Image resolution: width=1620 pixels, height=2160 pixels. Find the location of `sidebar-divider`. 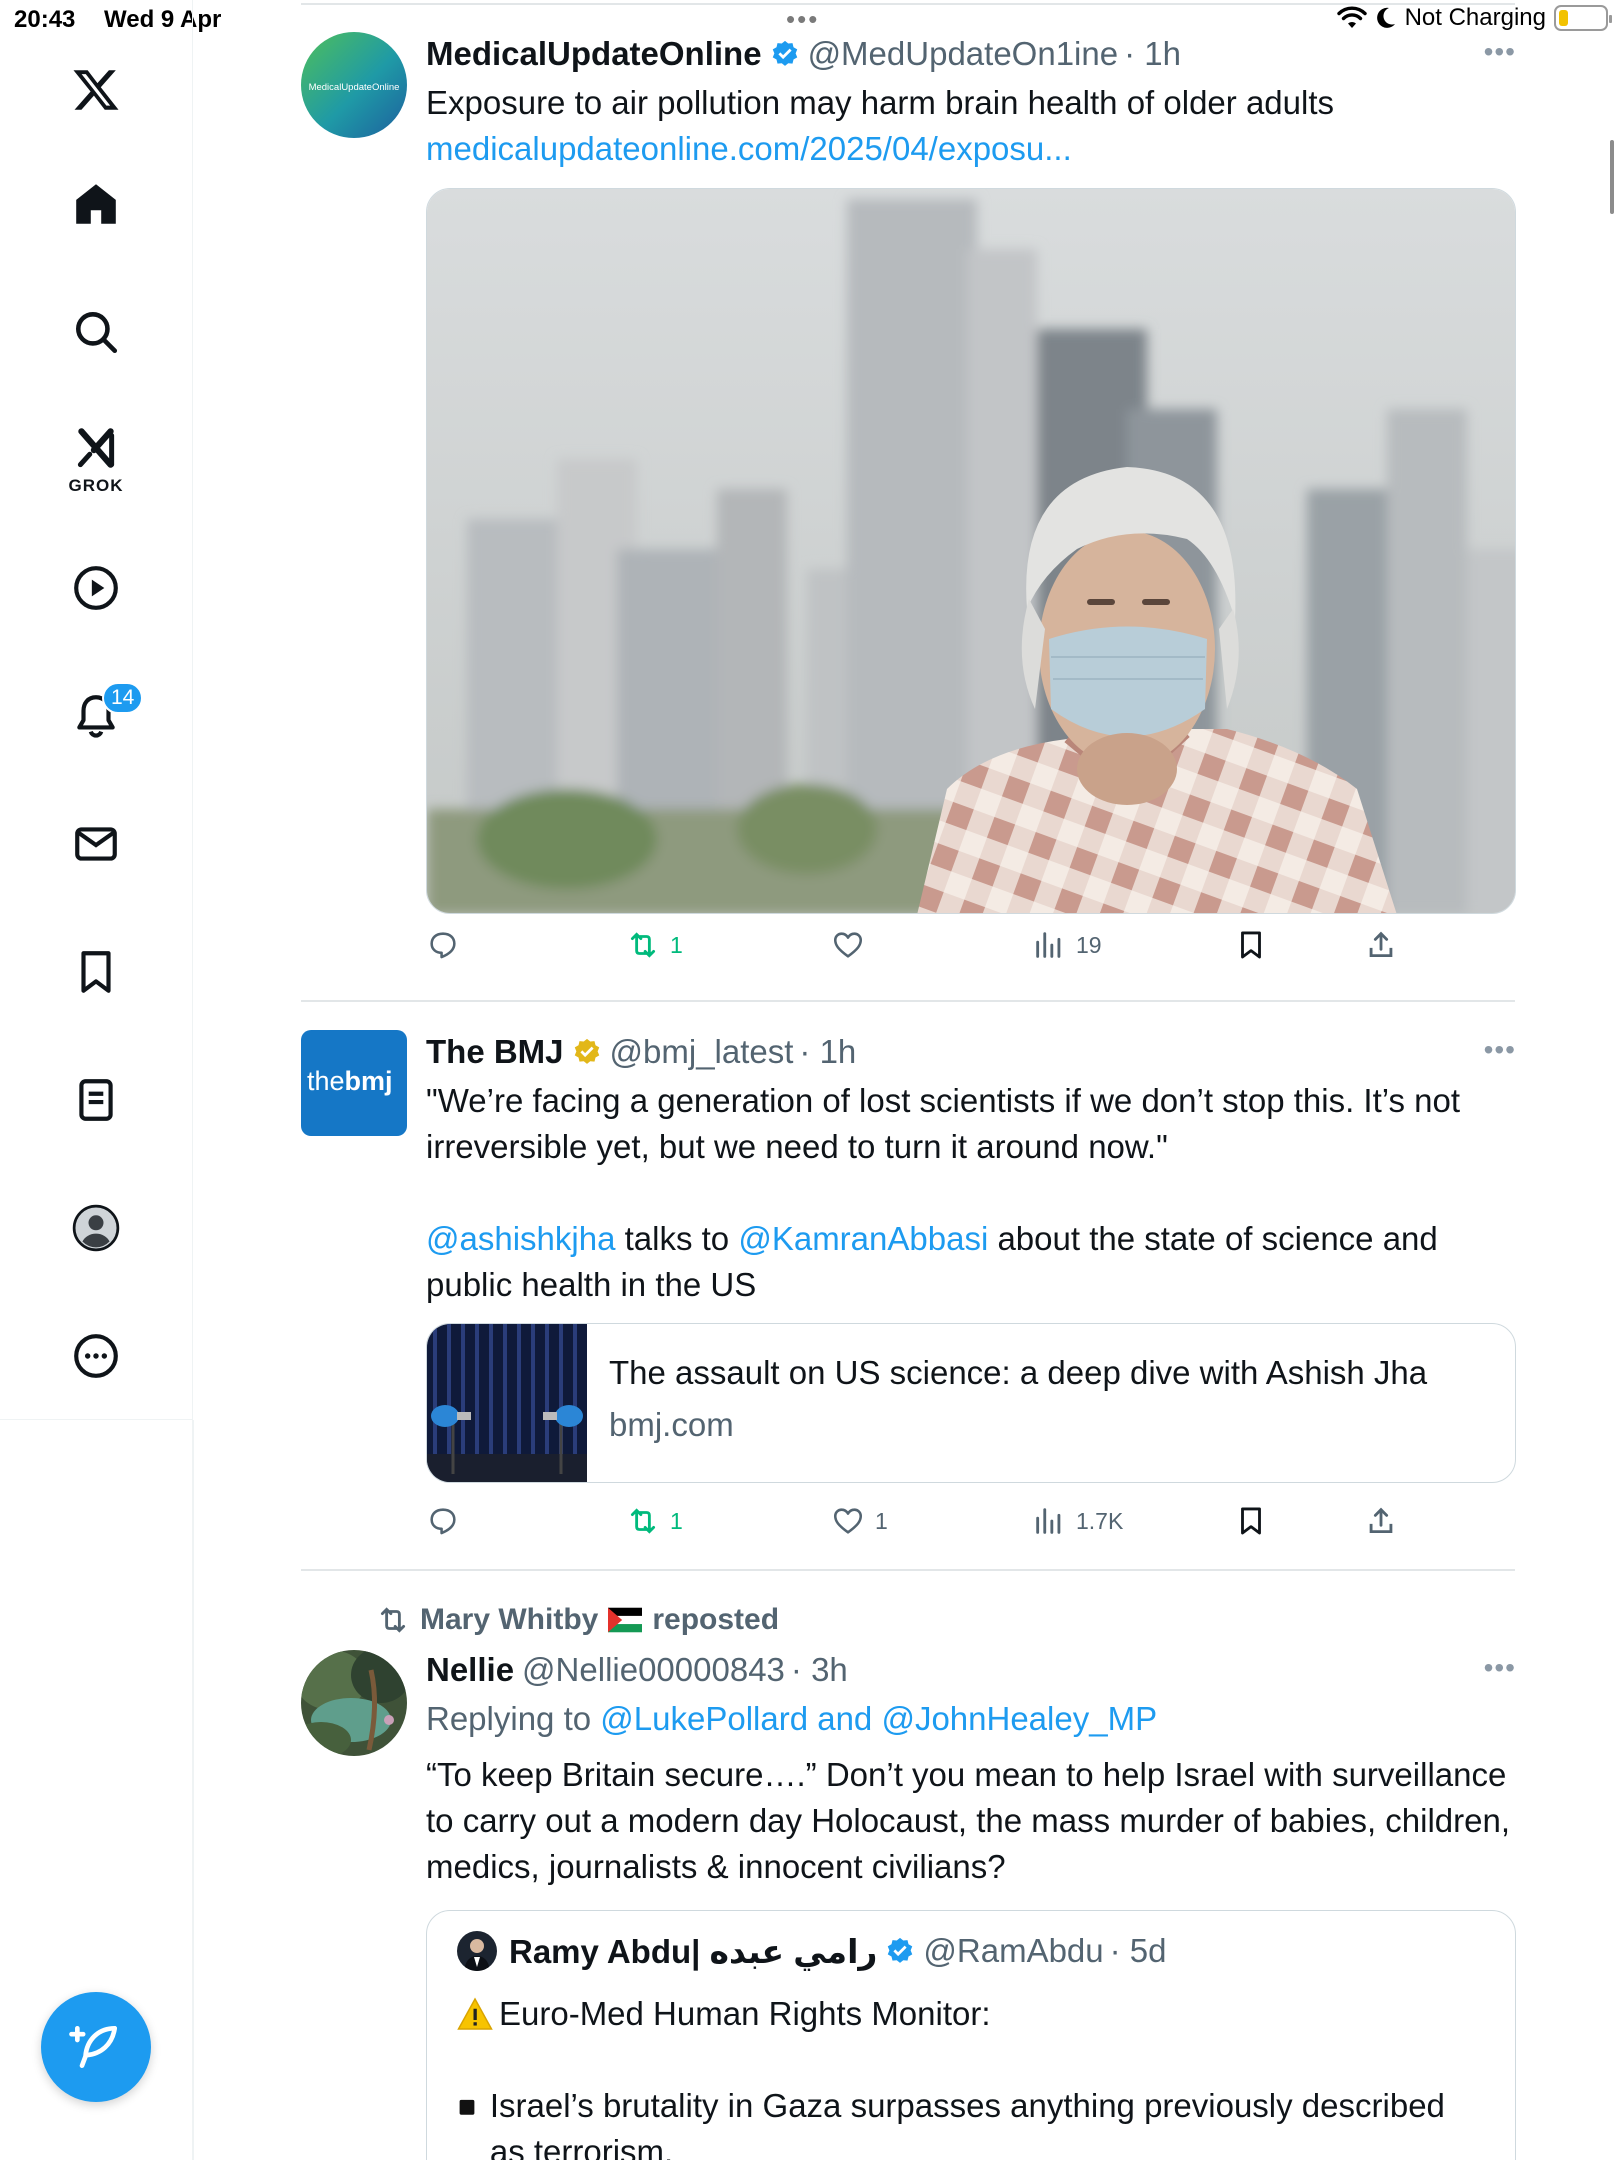

sidebar-divider is located at coordinates (193, 1790).